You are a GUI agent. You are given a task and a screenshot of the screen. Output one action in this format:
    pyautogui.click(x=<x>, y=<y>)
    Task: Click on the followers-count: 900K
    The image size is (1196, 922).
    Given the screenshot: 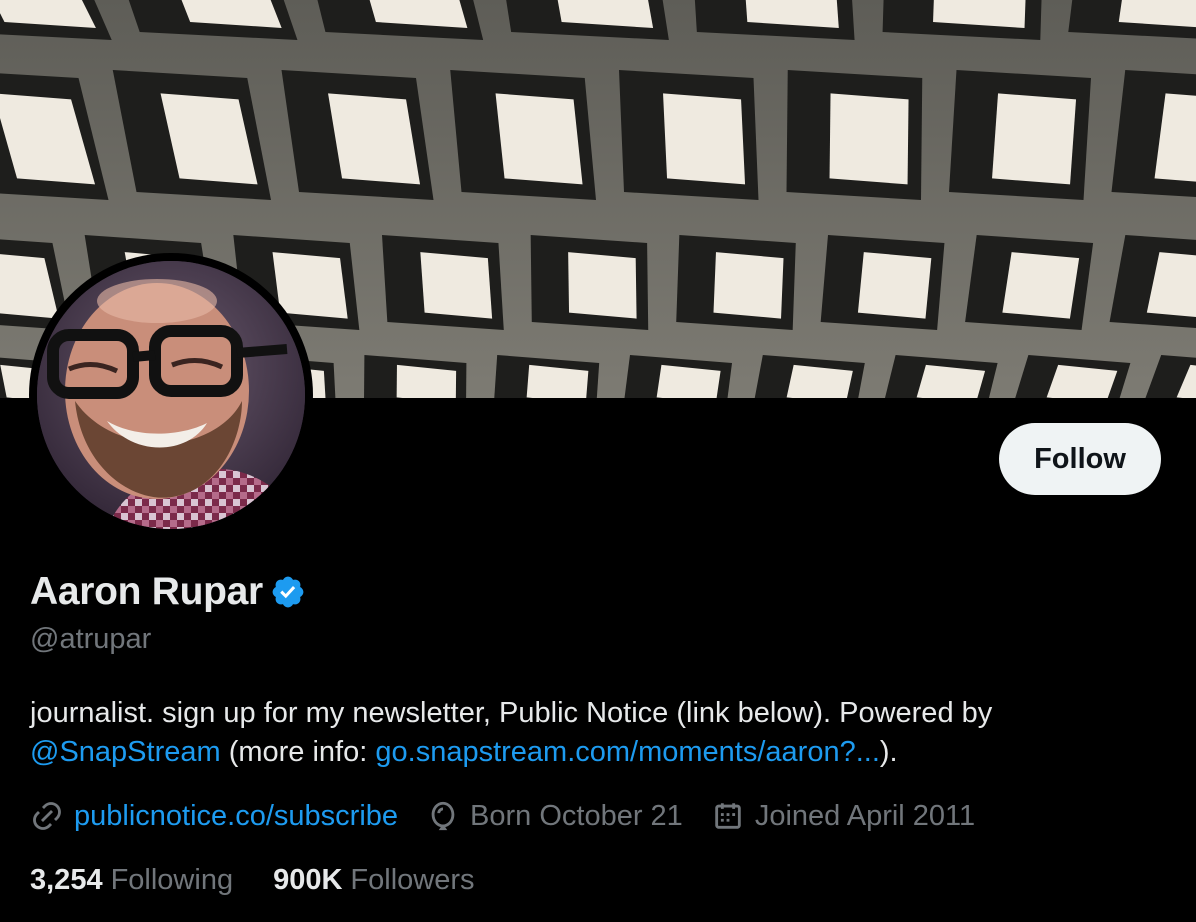 What is the action you would take?
    pyautogui.click(x=308, y=879)
    